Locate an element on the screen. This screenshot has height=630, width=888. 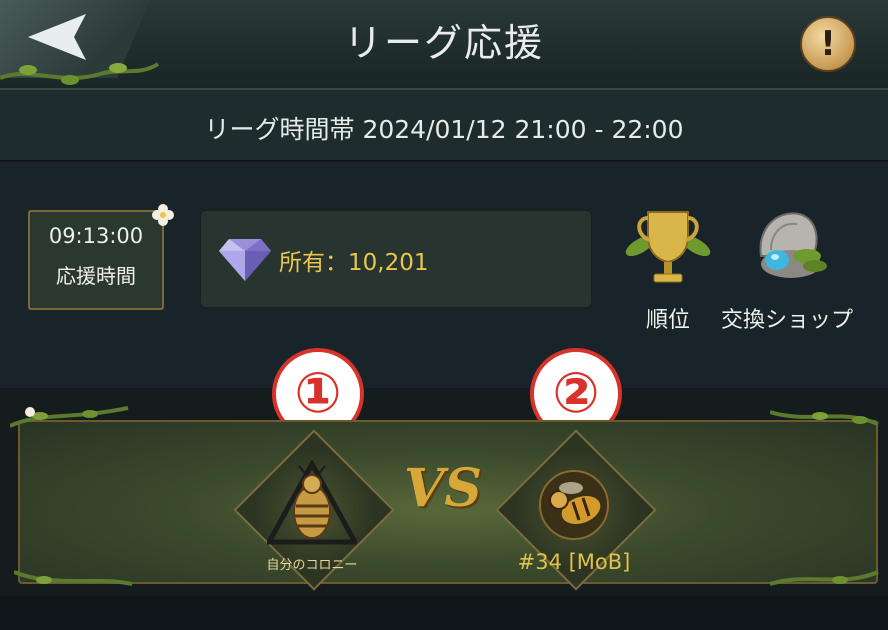
cheer-time-value: 09:13:00 is located at coordinates (96, 236).